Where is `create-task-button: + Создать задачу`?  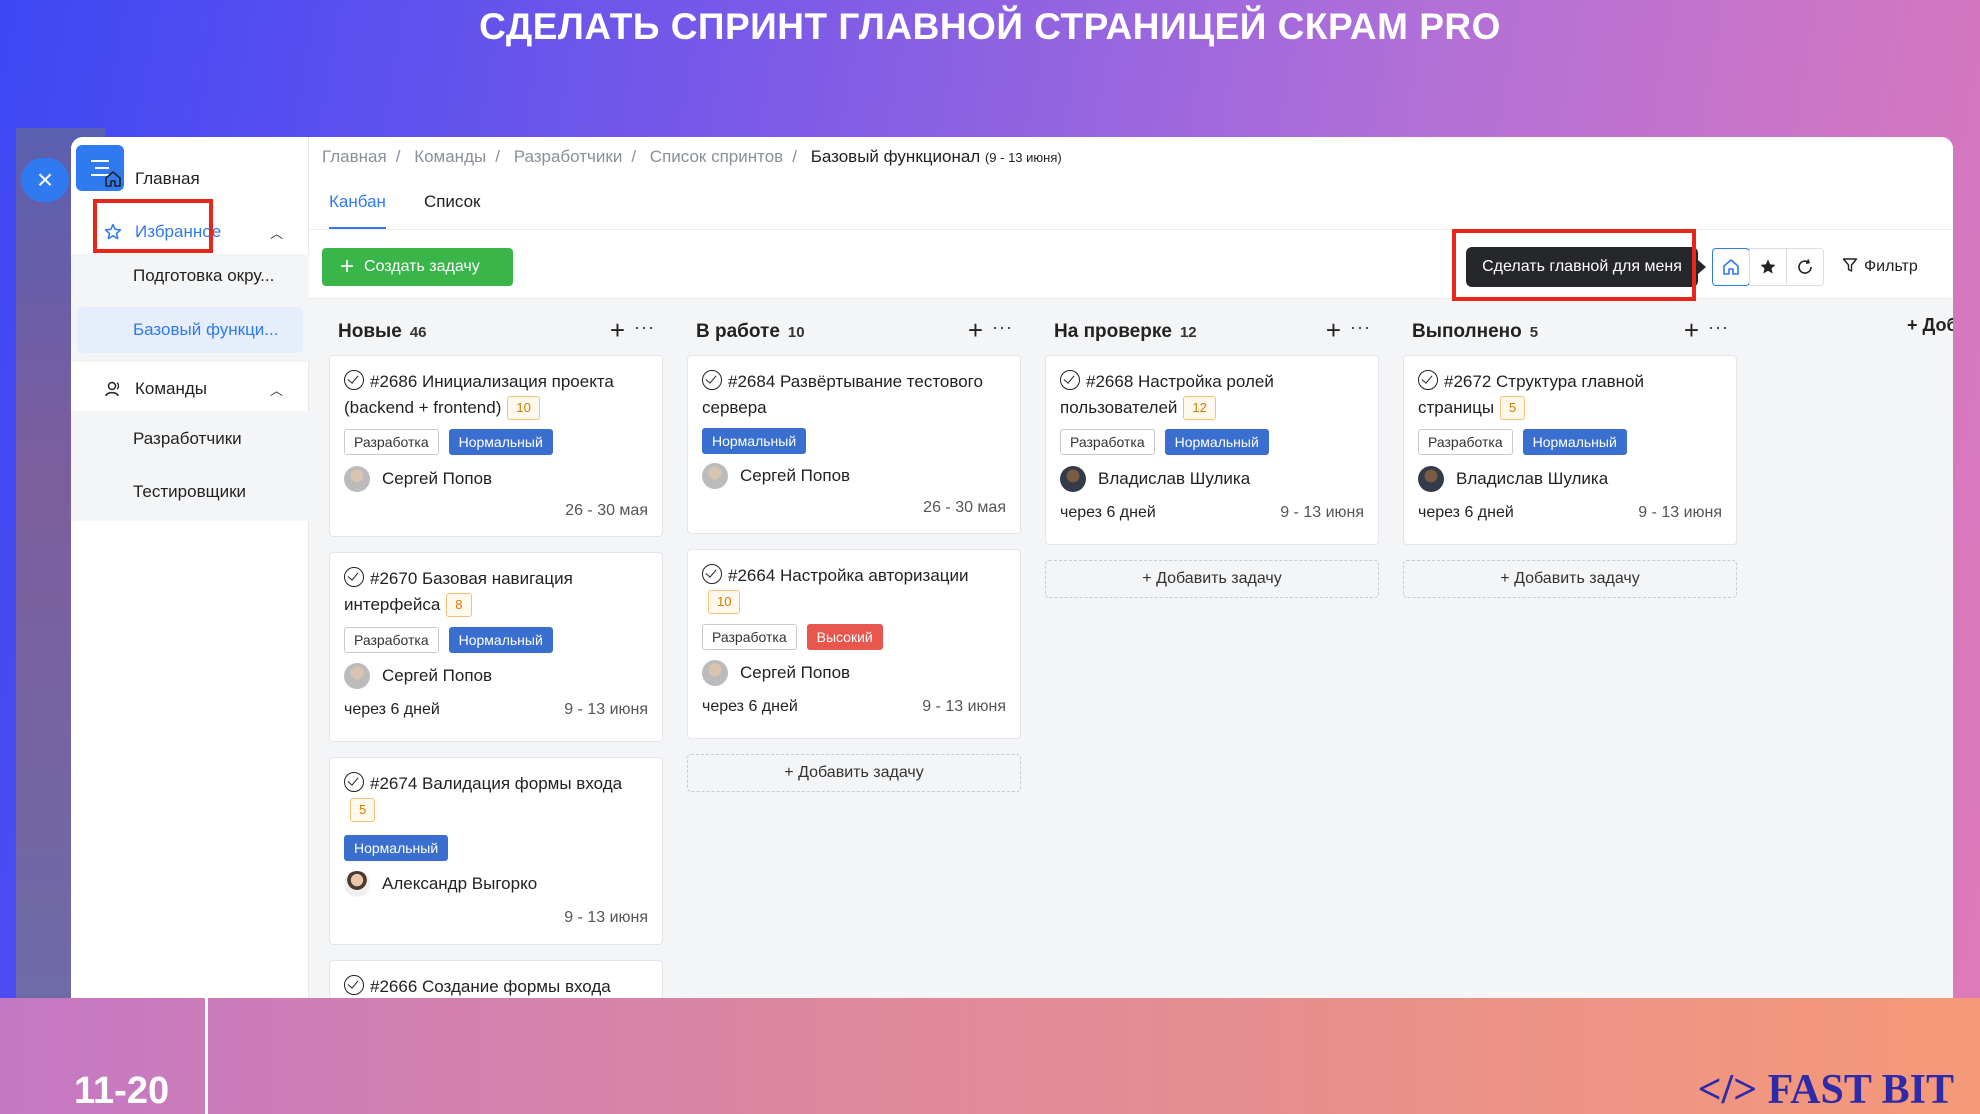 create-task-button: + Создать задачу is located at coordinates (417, 267).